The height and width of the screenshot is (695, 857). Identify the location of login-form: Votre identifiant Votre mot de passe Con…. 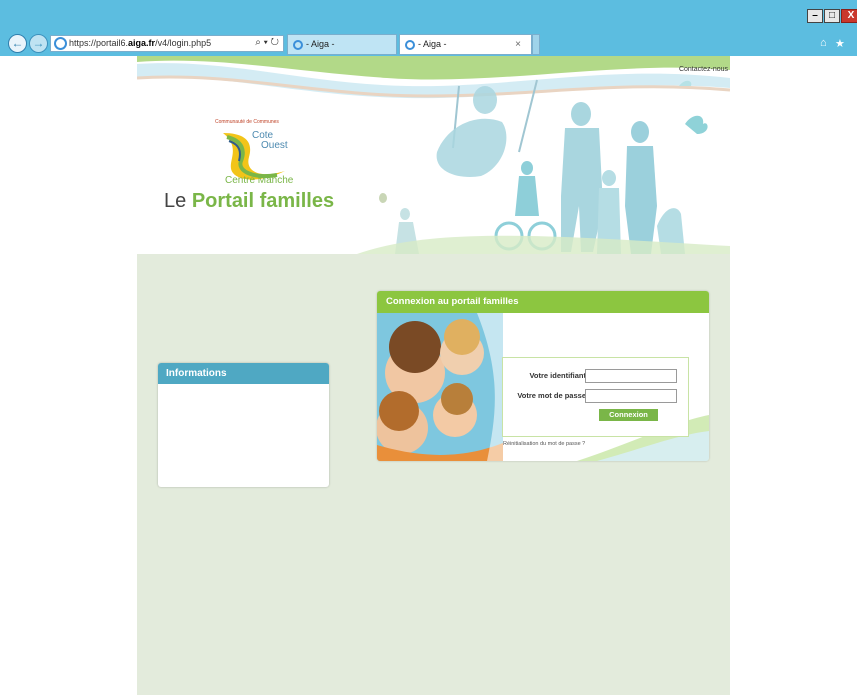
(595, 397).